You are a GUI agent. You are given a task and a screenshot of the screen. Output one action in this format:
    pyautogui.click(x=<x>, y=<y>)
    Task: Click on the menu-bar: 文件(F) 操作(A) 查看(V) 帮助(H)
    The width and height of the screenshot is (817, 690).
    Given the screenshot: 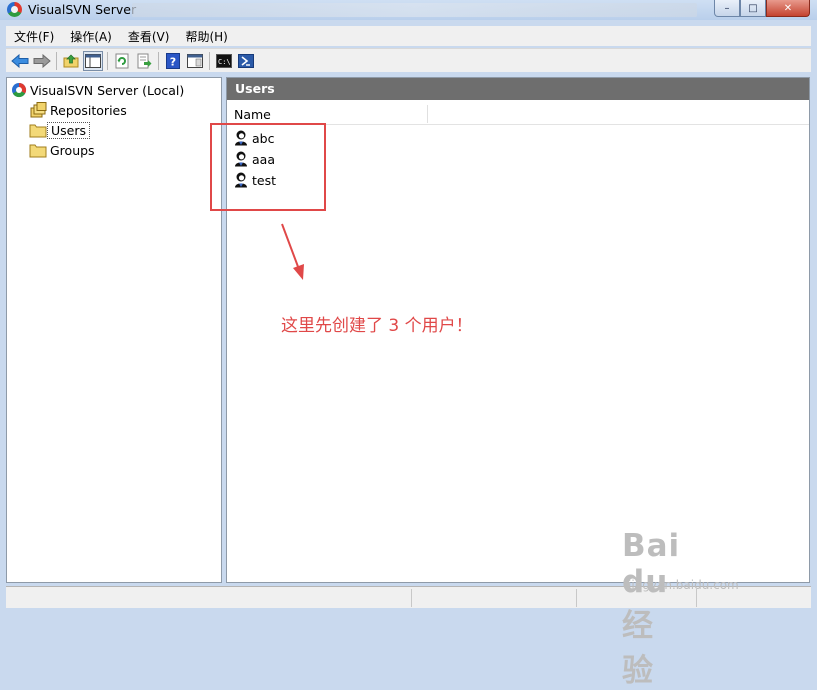 What is the action you would take?
    pyautogui.click(x=408, y=36)
    